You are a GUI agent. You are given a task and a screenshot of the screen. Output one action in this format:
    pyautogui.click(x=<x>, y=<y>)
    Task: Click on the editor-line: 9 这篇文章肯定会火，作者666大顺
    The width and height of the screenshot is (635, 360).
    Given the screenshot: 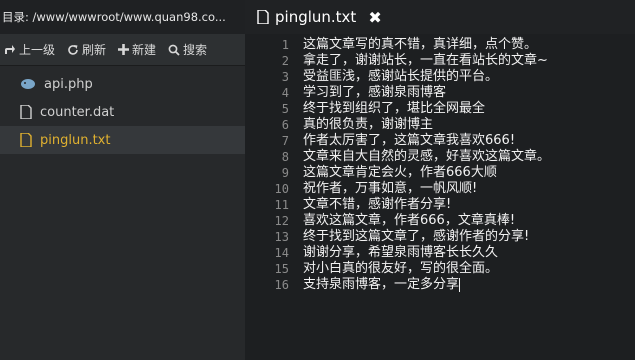 What is the action you would take?
    pyautogui.click(x=440, y=173)
    